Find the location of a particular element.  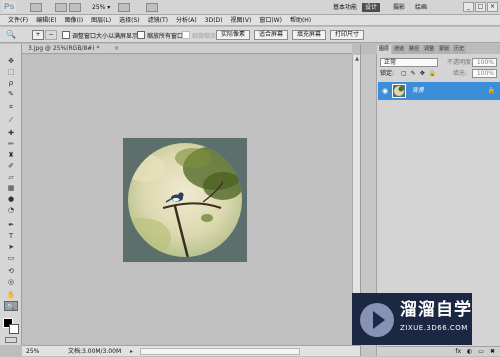

lock-label: 锁定: is located at coordinates (387, 73).